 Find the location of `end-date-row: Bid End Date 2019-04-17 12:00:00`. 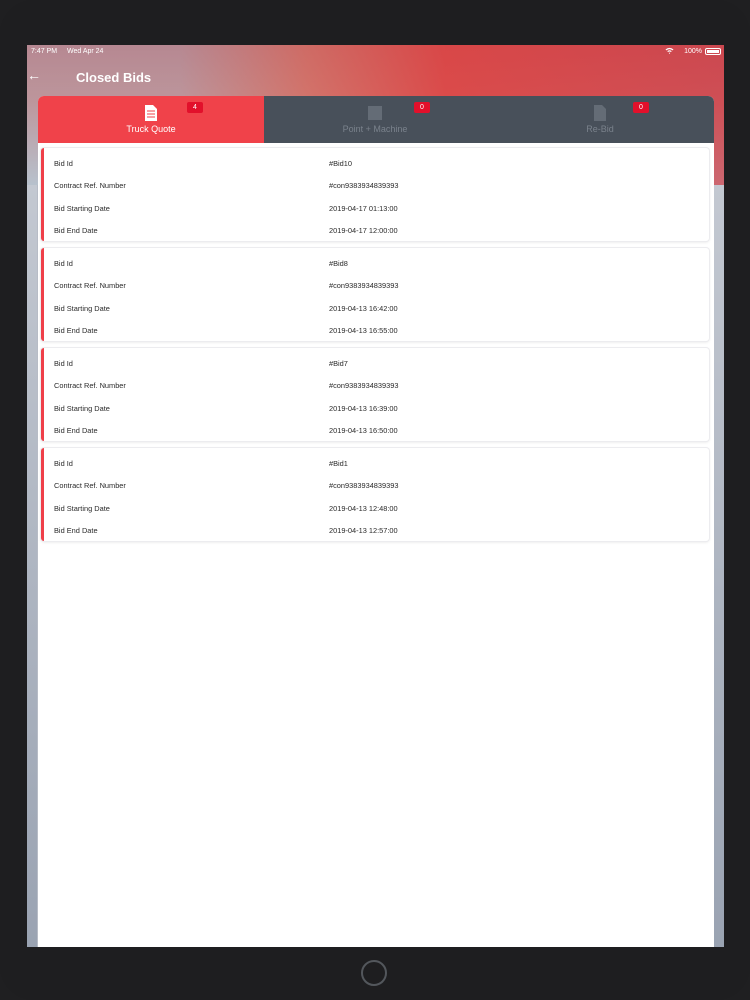

end-date-row: Bid End Date 2019-04-17 12:00:00 is located at coordinates (379, 232).